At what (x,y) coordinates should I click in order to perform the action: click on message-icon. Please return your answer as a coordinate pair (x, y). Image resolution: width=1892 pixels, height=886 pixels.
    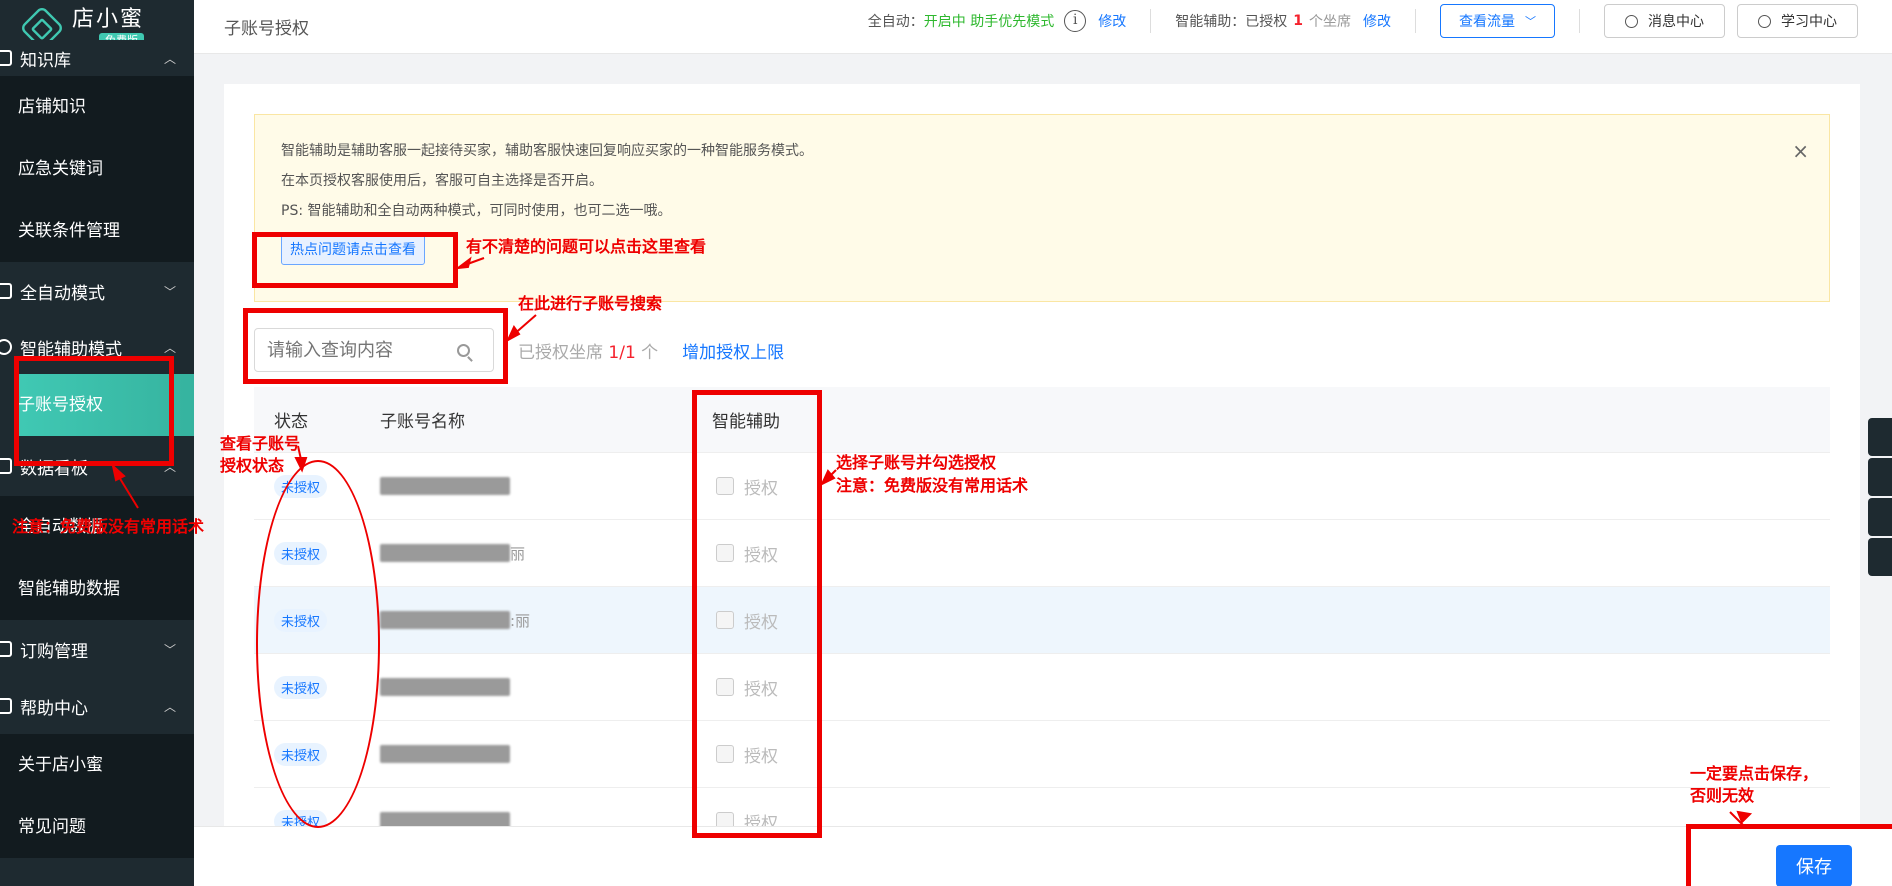
    Looking at the image, I should click on (1631, 21).